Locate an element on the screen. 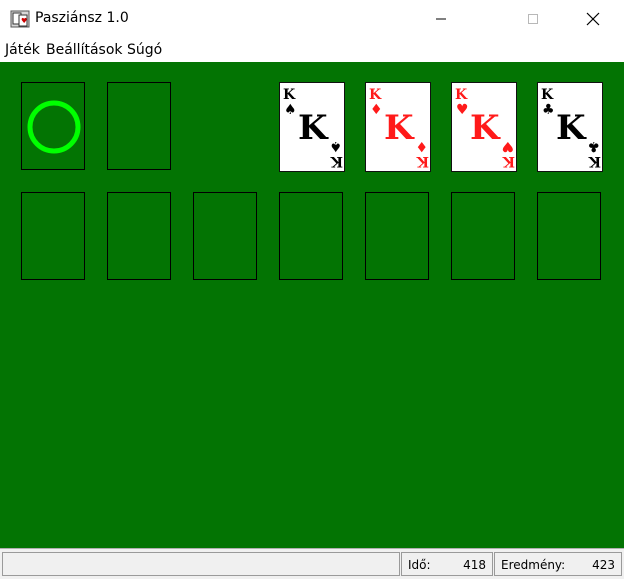 Image resolution: width=624 pixels, height=579 pixels. app-icon: ♥ is located at coordinates (20, 19).